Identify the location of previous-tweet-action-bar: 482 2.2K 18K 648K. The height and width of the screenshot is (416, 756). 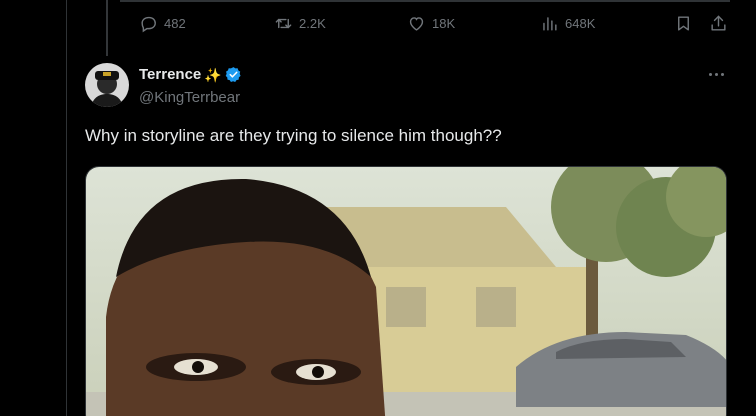
(437, 26).